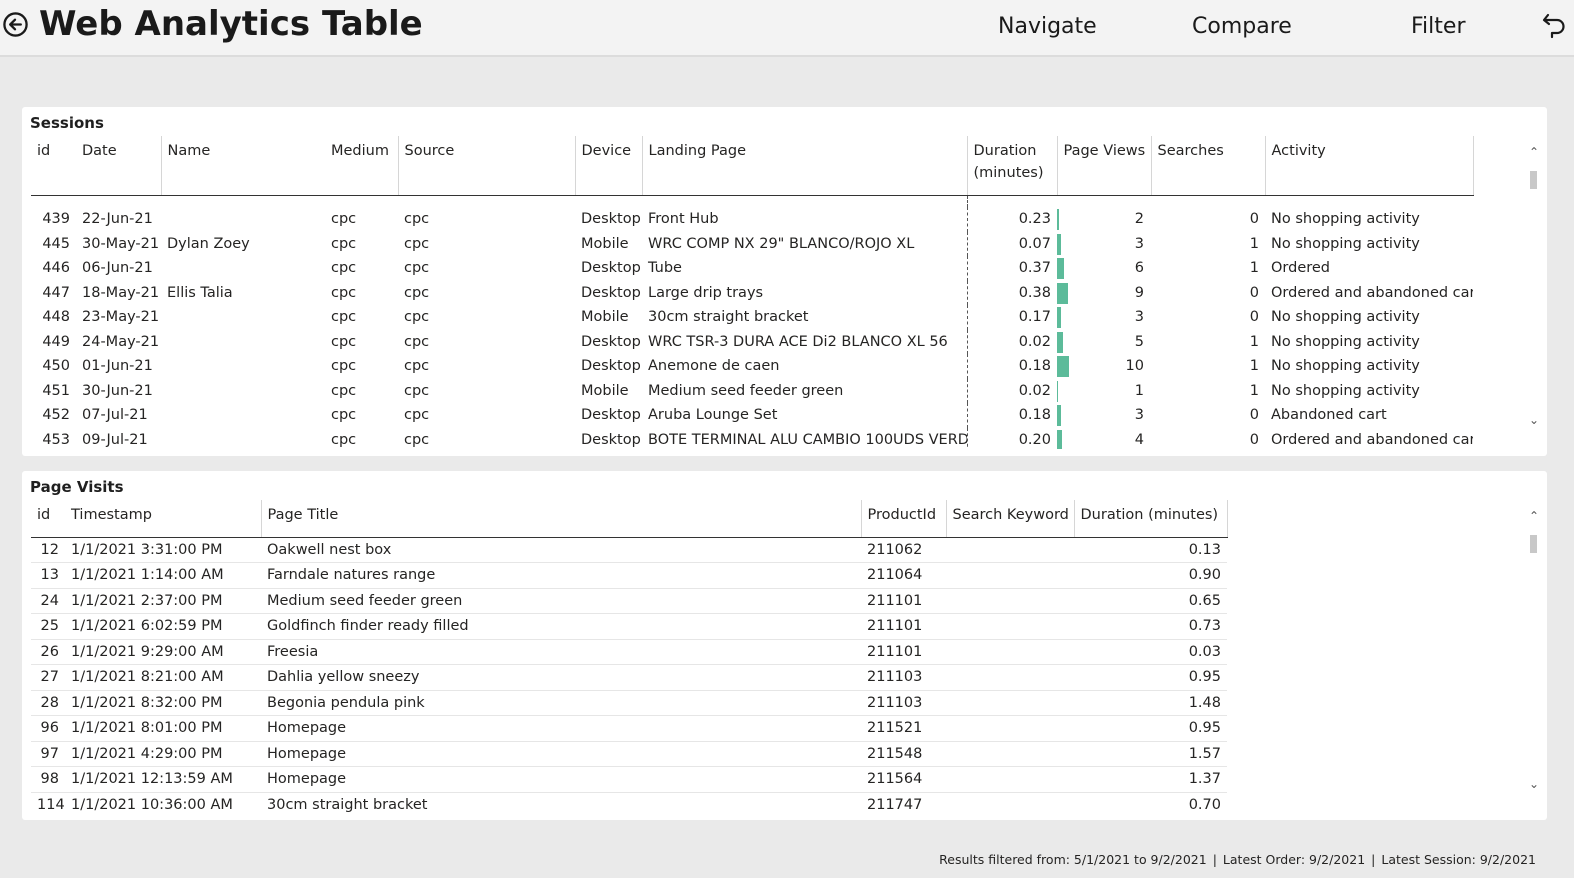  I want to click on sessions-scroll-down-icon: ⌄, so click(1534, 420).